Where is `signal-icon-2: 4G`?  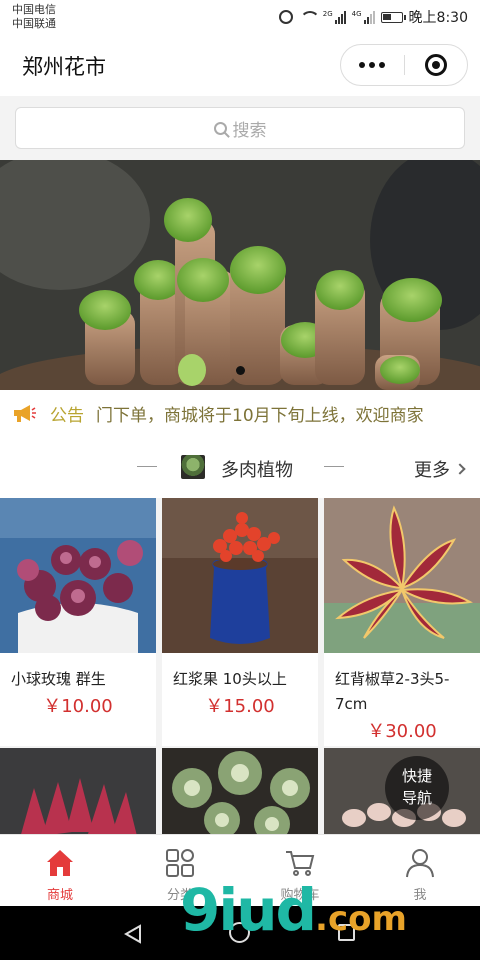
signal-icon-2: 4G is located at coordinates (363, 17).